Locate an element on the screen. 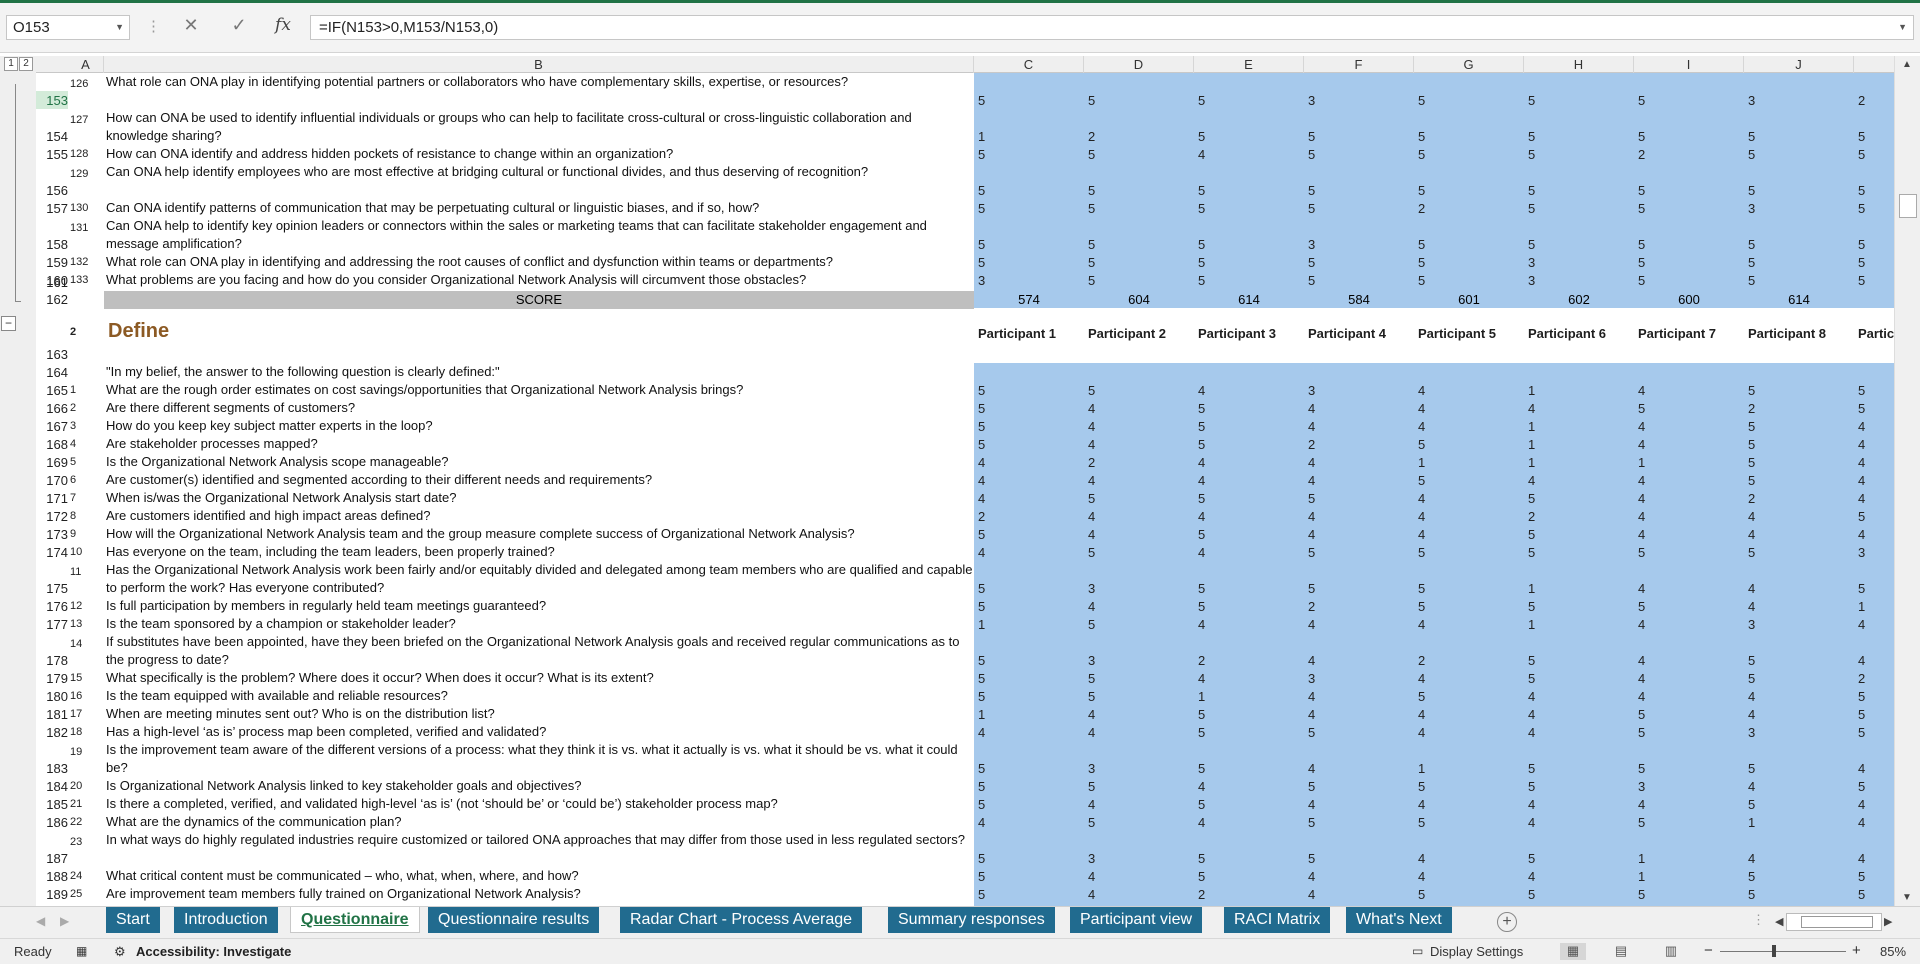 Image resolution: width=1920 pixels, height=964 pixels. row-number: 159 is located at coordinates (52, 262).